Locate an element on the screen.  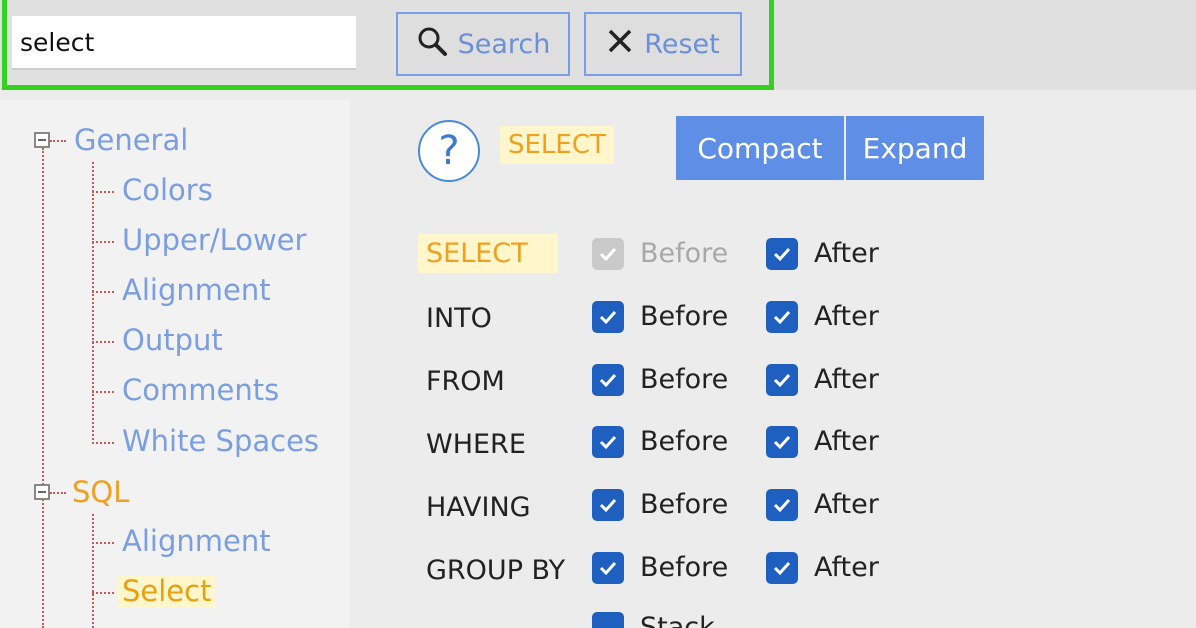
search-button: Search is located at coordinates (483, 44).